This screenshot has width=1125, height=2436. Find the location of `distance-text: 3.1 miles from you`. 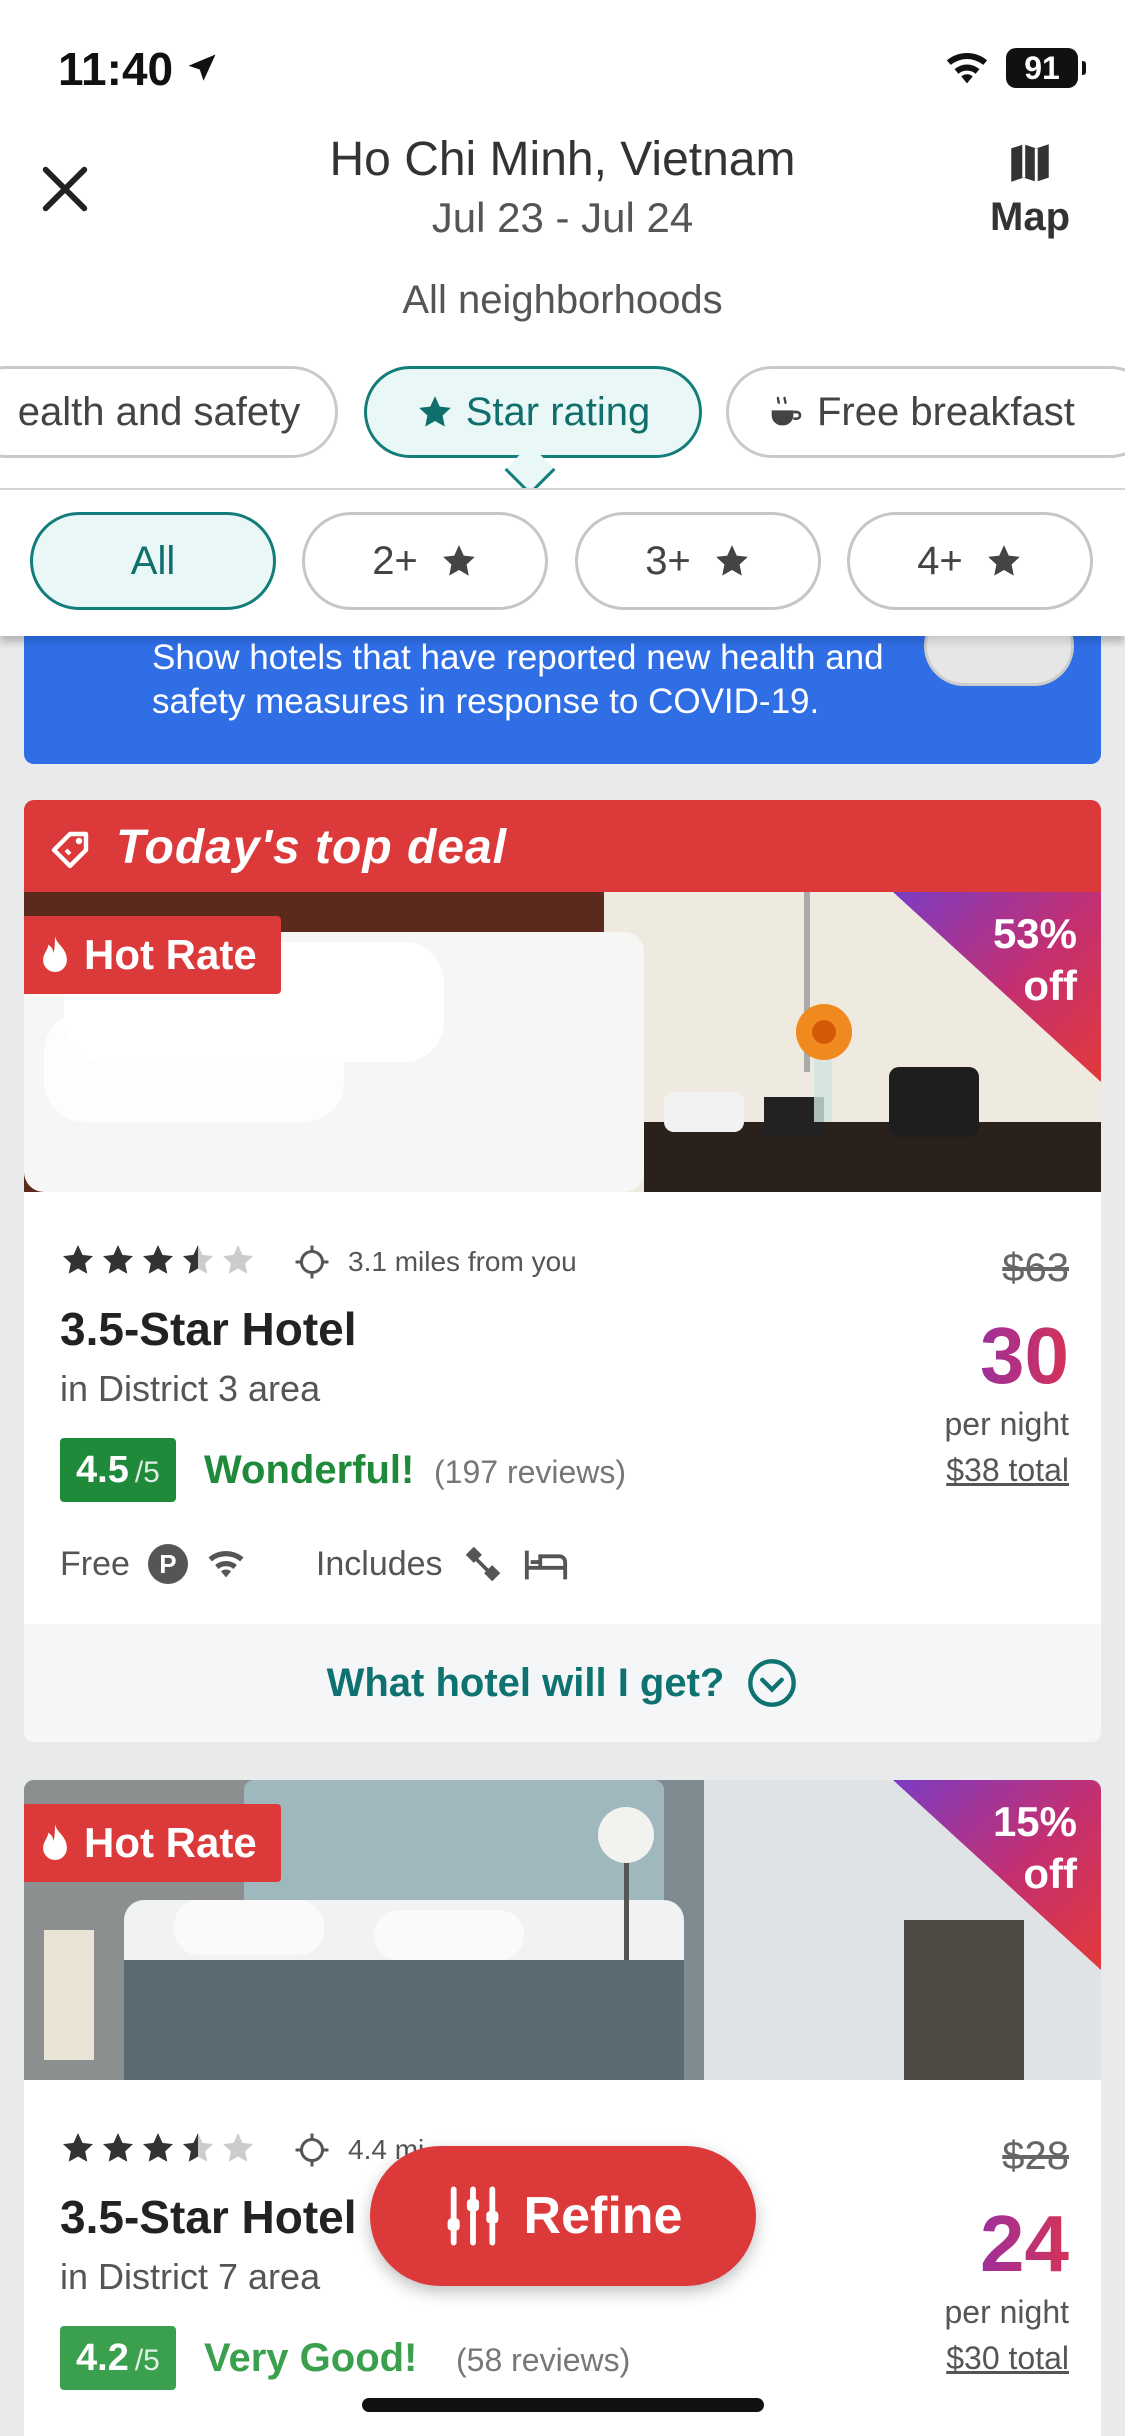

distance-text: 3.1 miles from you is located at coordinates (462, 1261).